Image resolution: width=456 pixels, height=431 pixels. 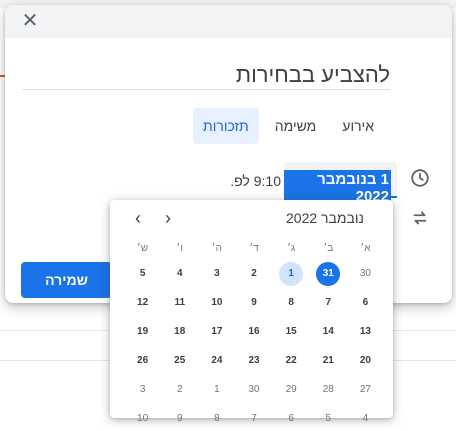 What do you see at coordinates (291, 248) in the screenshot?
I see `weekday-header: ג׳` at bounding box center [291, 248].